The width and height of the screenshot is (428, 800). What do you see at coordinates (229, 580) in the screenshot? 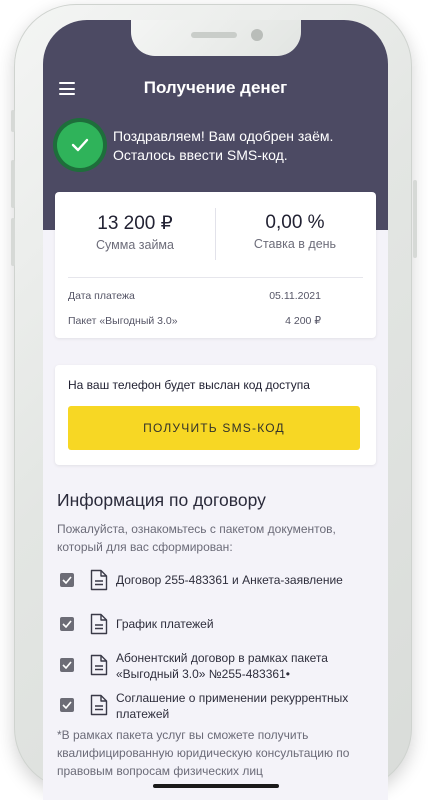
I see `document-title-line: Договор 255-483361 и Анкета-заявление` at bounding box center [229, 580].